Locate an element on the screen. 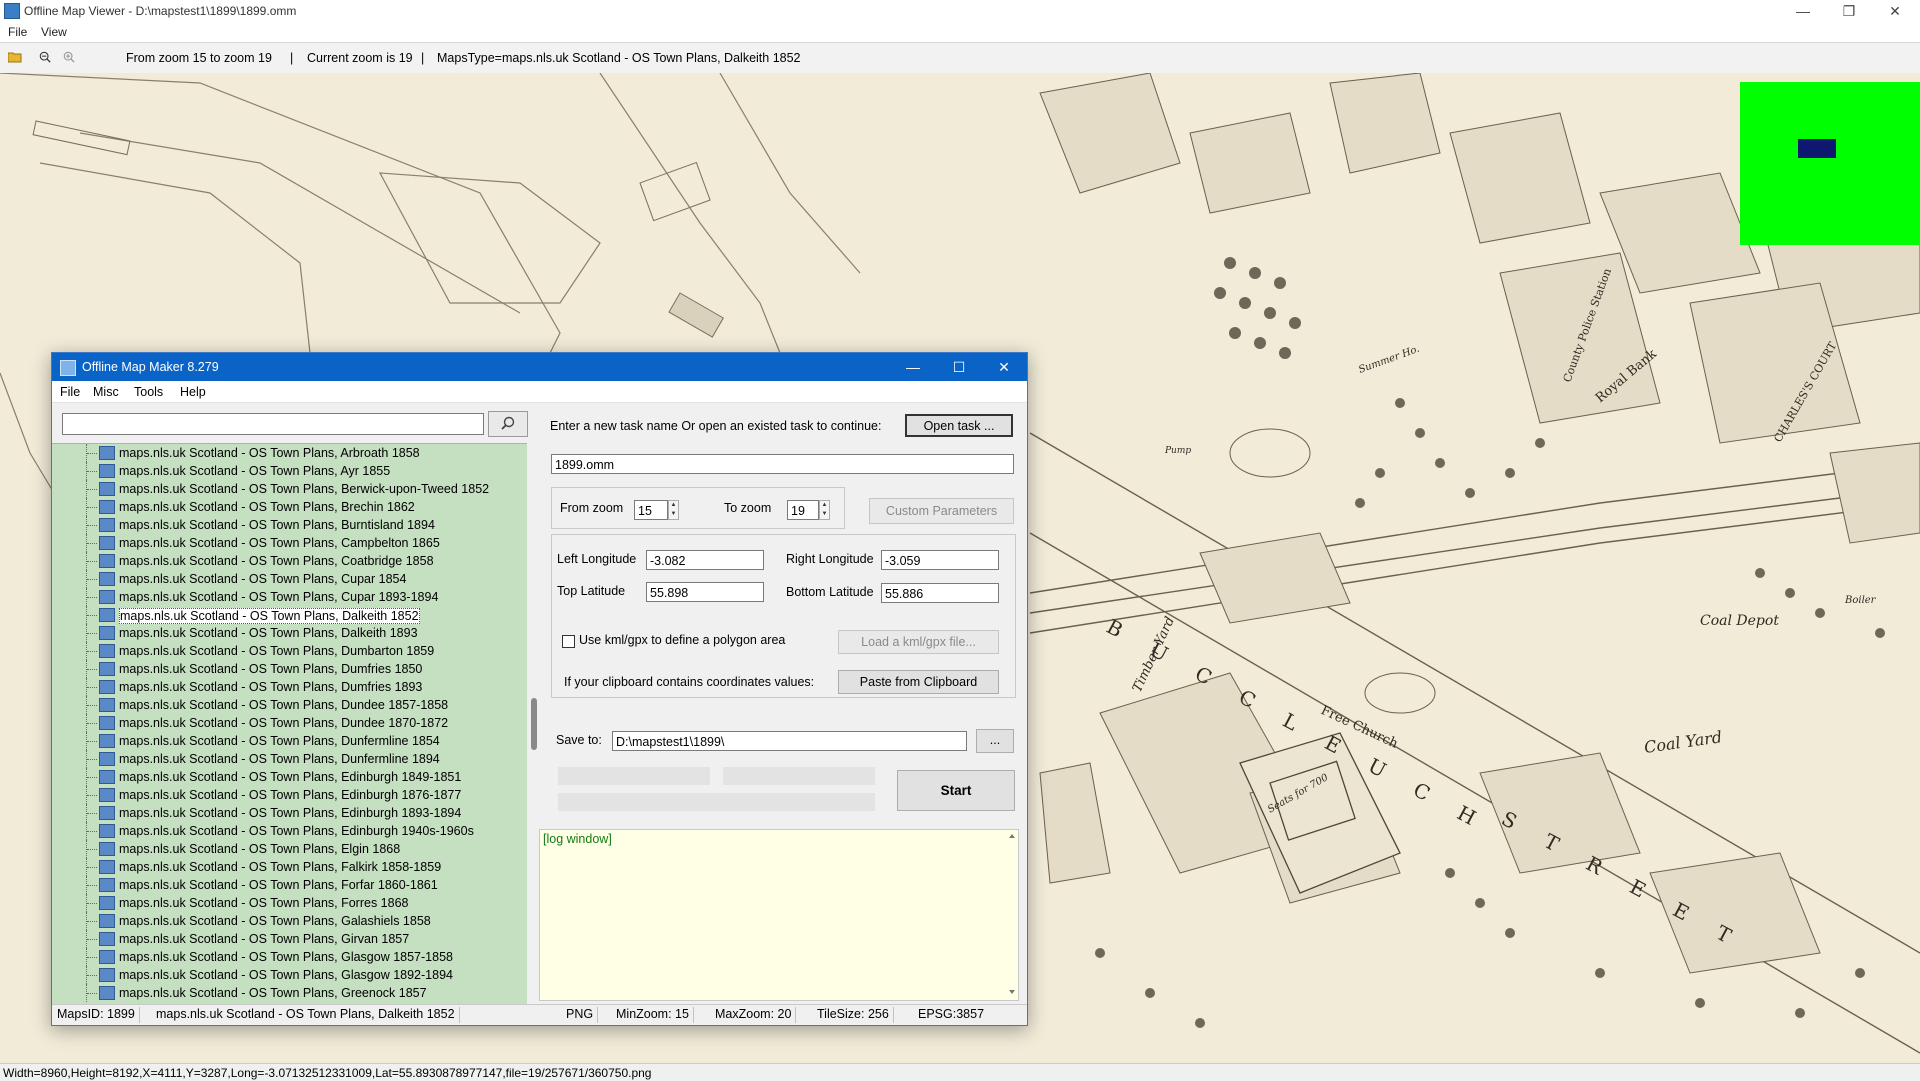 This screenshot has height=1081, width=1920. dialog-close-button: ✕ is located at coordinates (1004, 367).